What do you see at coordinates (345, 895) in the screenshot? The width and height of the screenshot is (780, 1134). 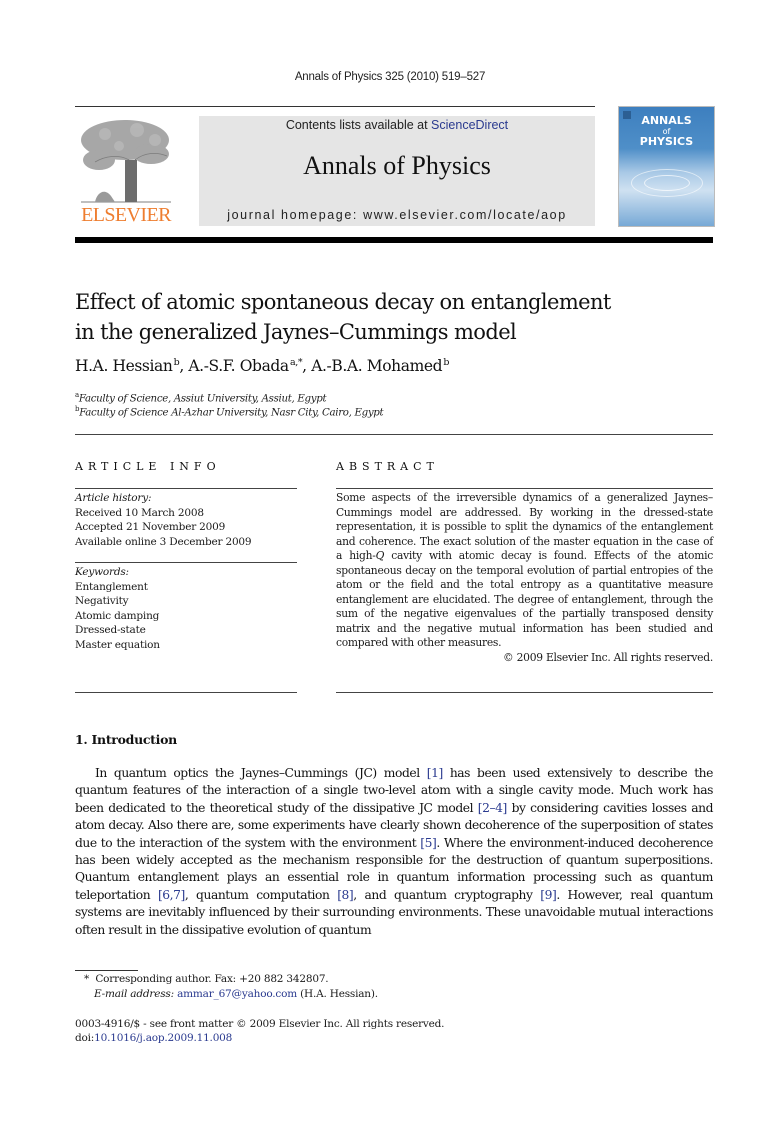 I see `citation-link: [8]` at bounding box center [345, 895].